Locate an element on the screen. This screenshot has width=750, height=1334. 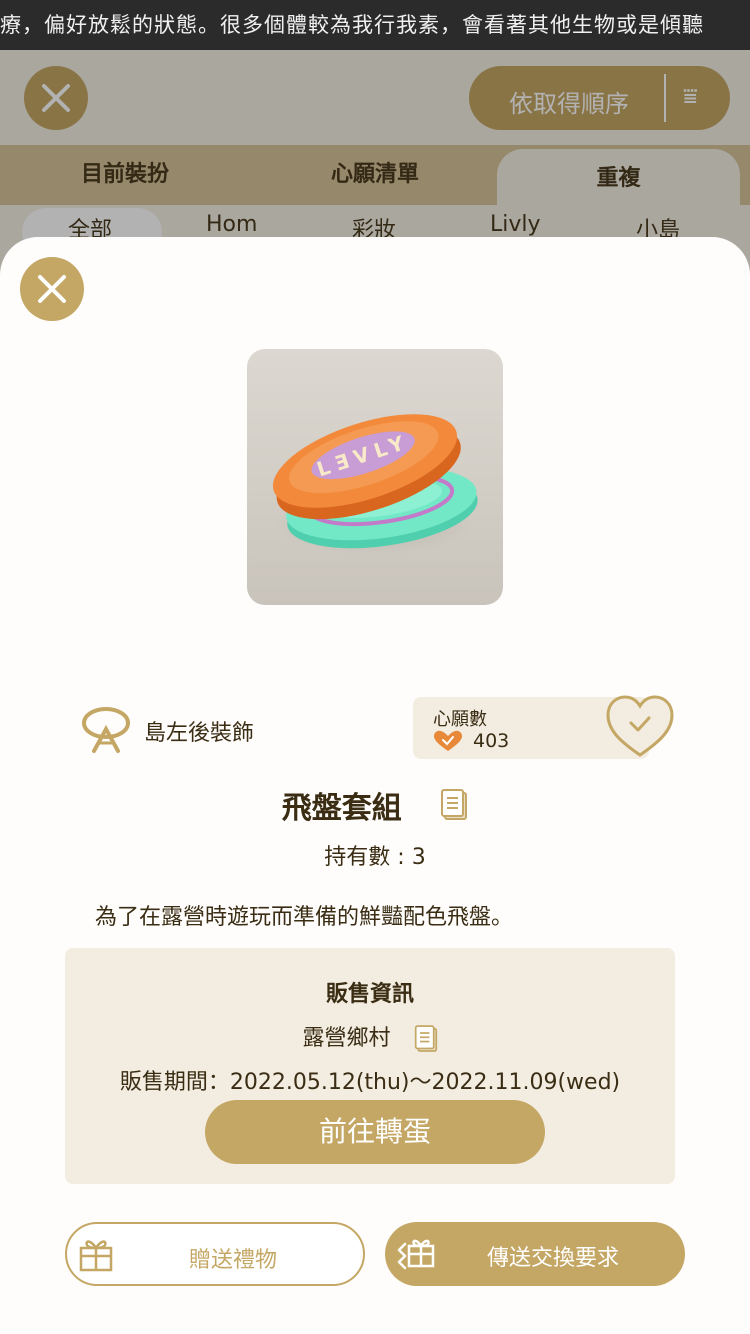
item-name: 飛盤套組 is located at coordinates (341, 808).